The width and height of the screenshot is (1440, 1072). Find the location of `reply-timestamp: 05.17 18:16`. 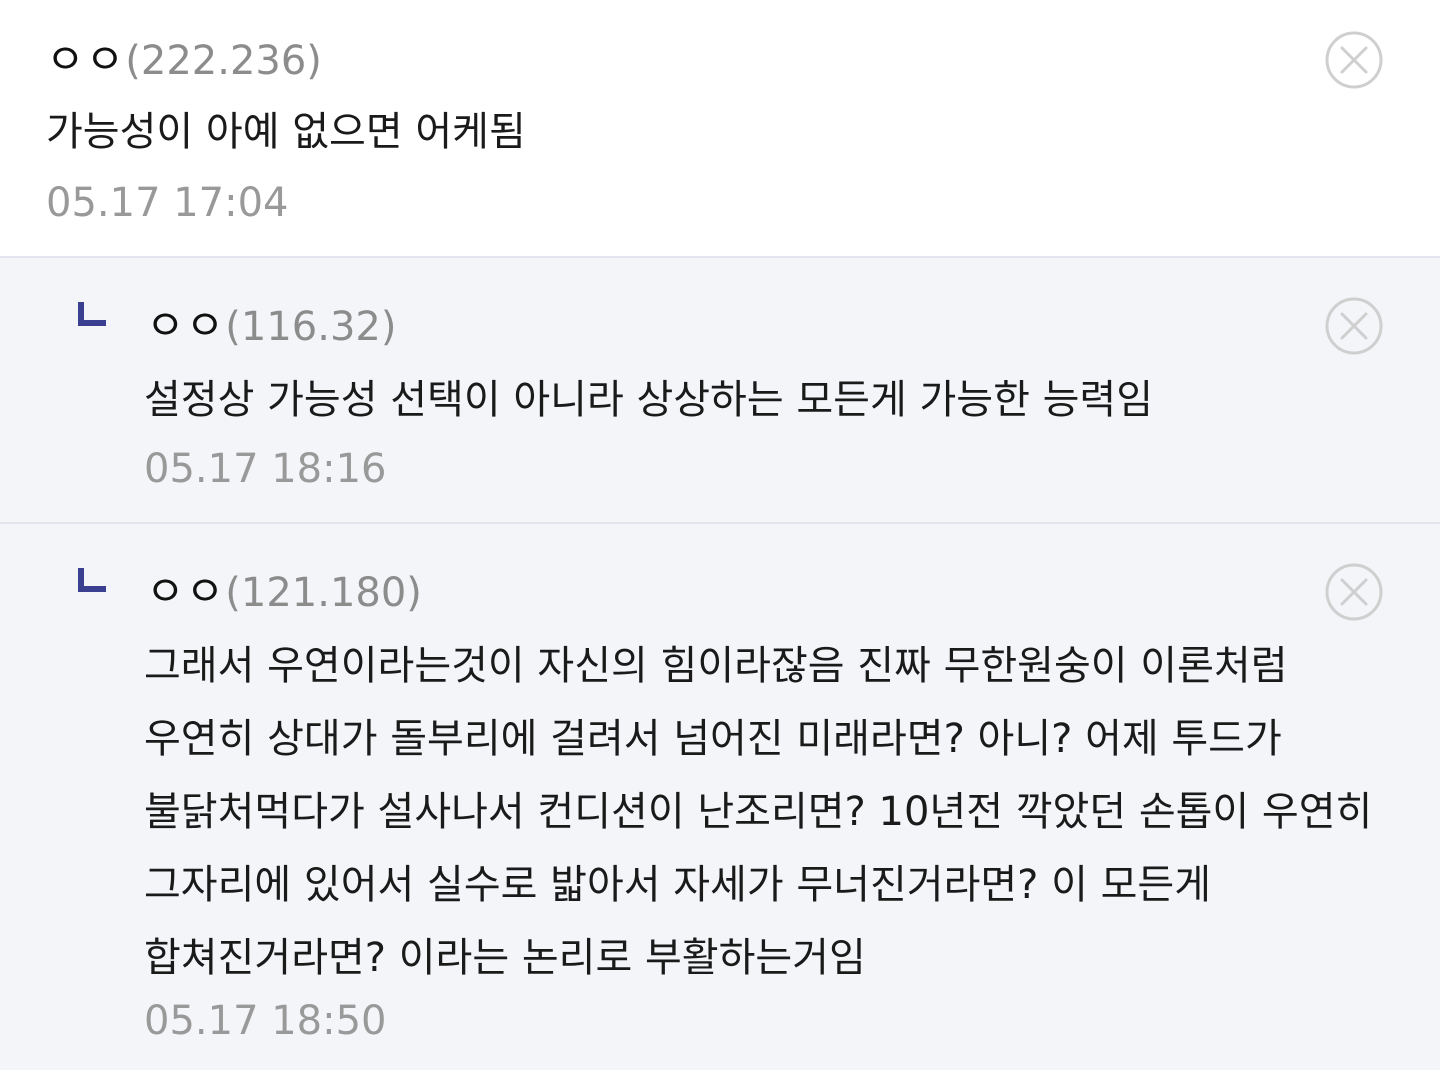

reply-timestamp: 05.17 18:16 is located at coordinates (265, 469).